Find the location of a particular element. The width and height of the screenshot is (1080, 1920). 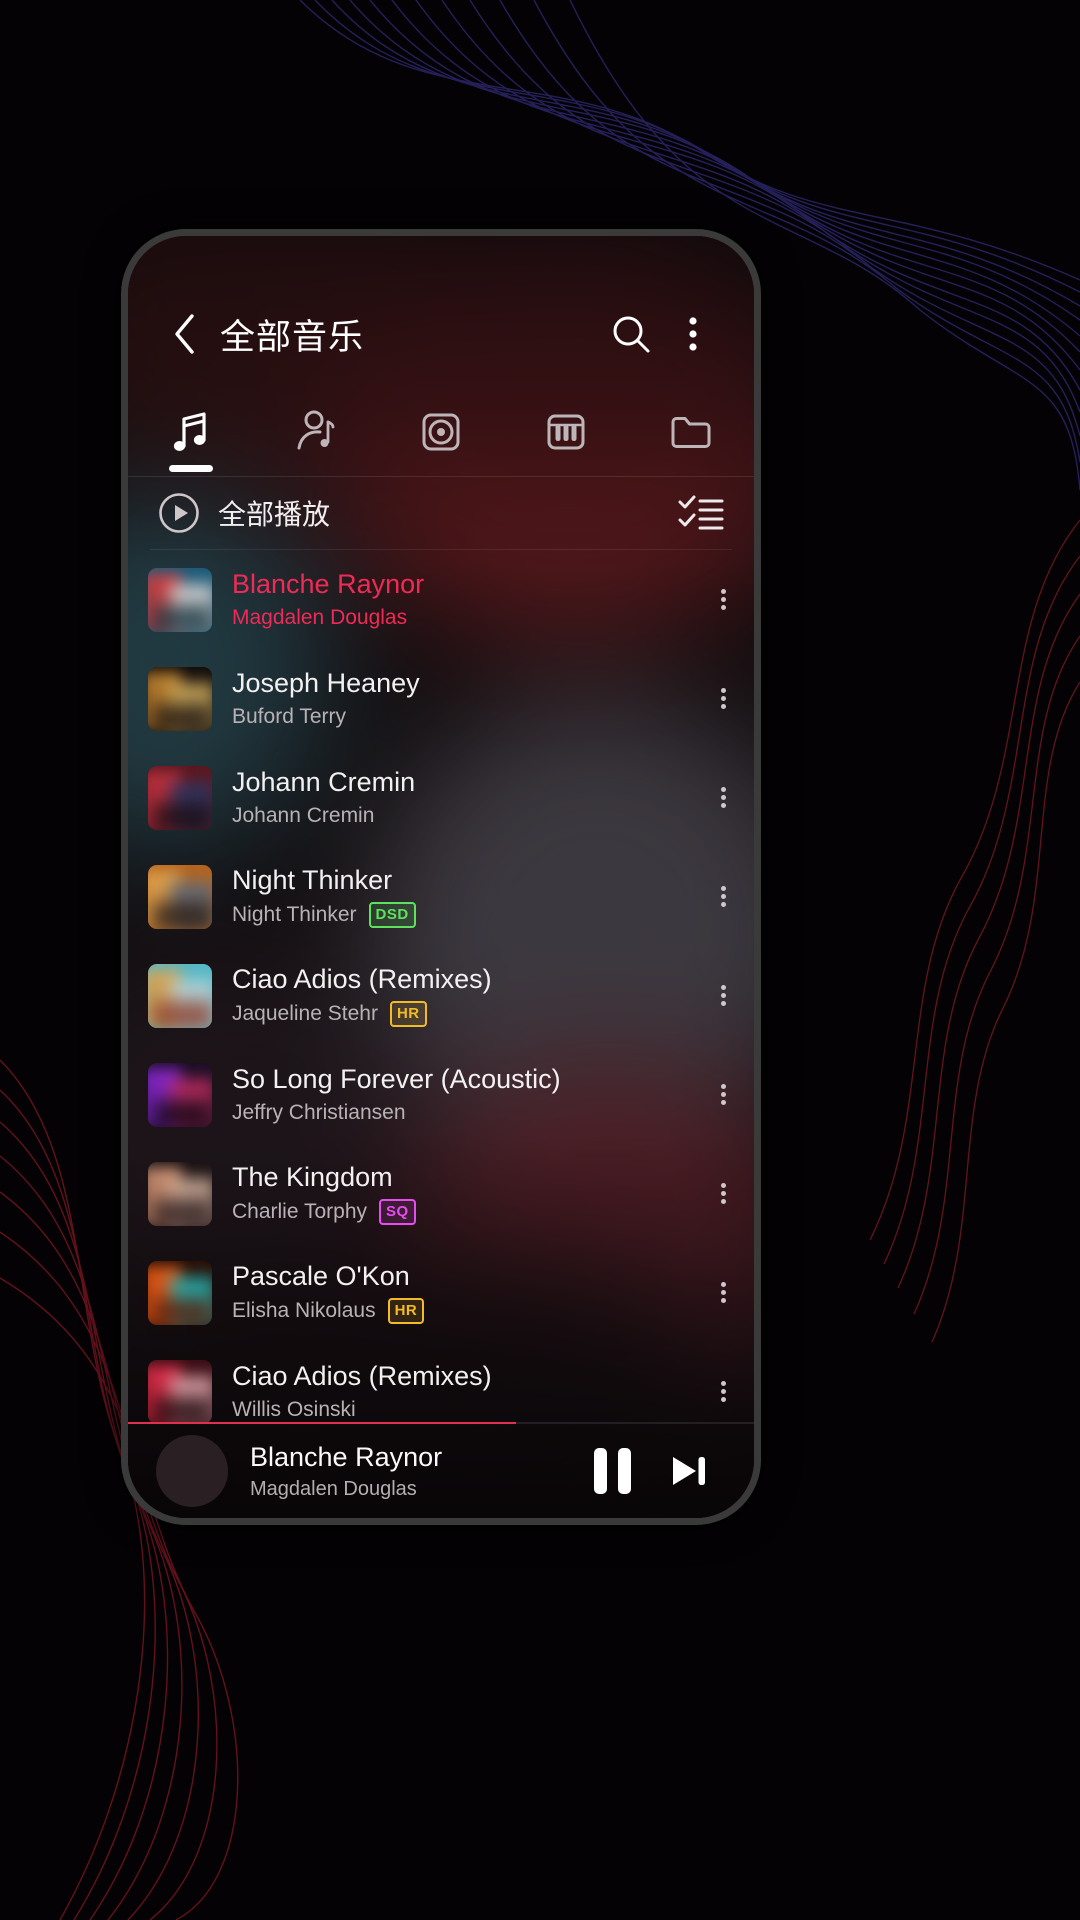

artist-icon is located at coordinates (316, 430).